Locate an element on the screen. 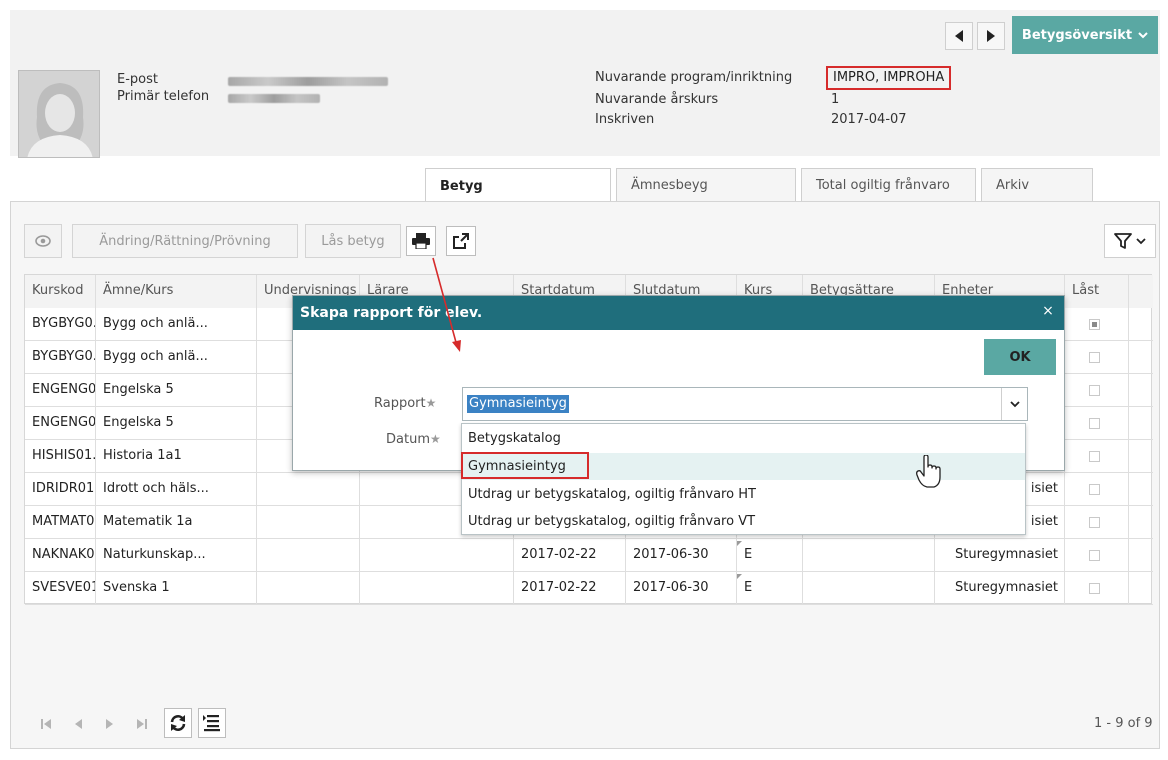  course-name-cell: Svenska 1 is located at coordinates (176, 588).